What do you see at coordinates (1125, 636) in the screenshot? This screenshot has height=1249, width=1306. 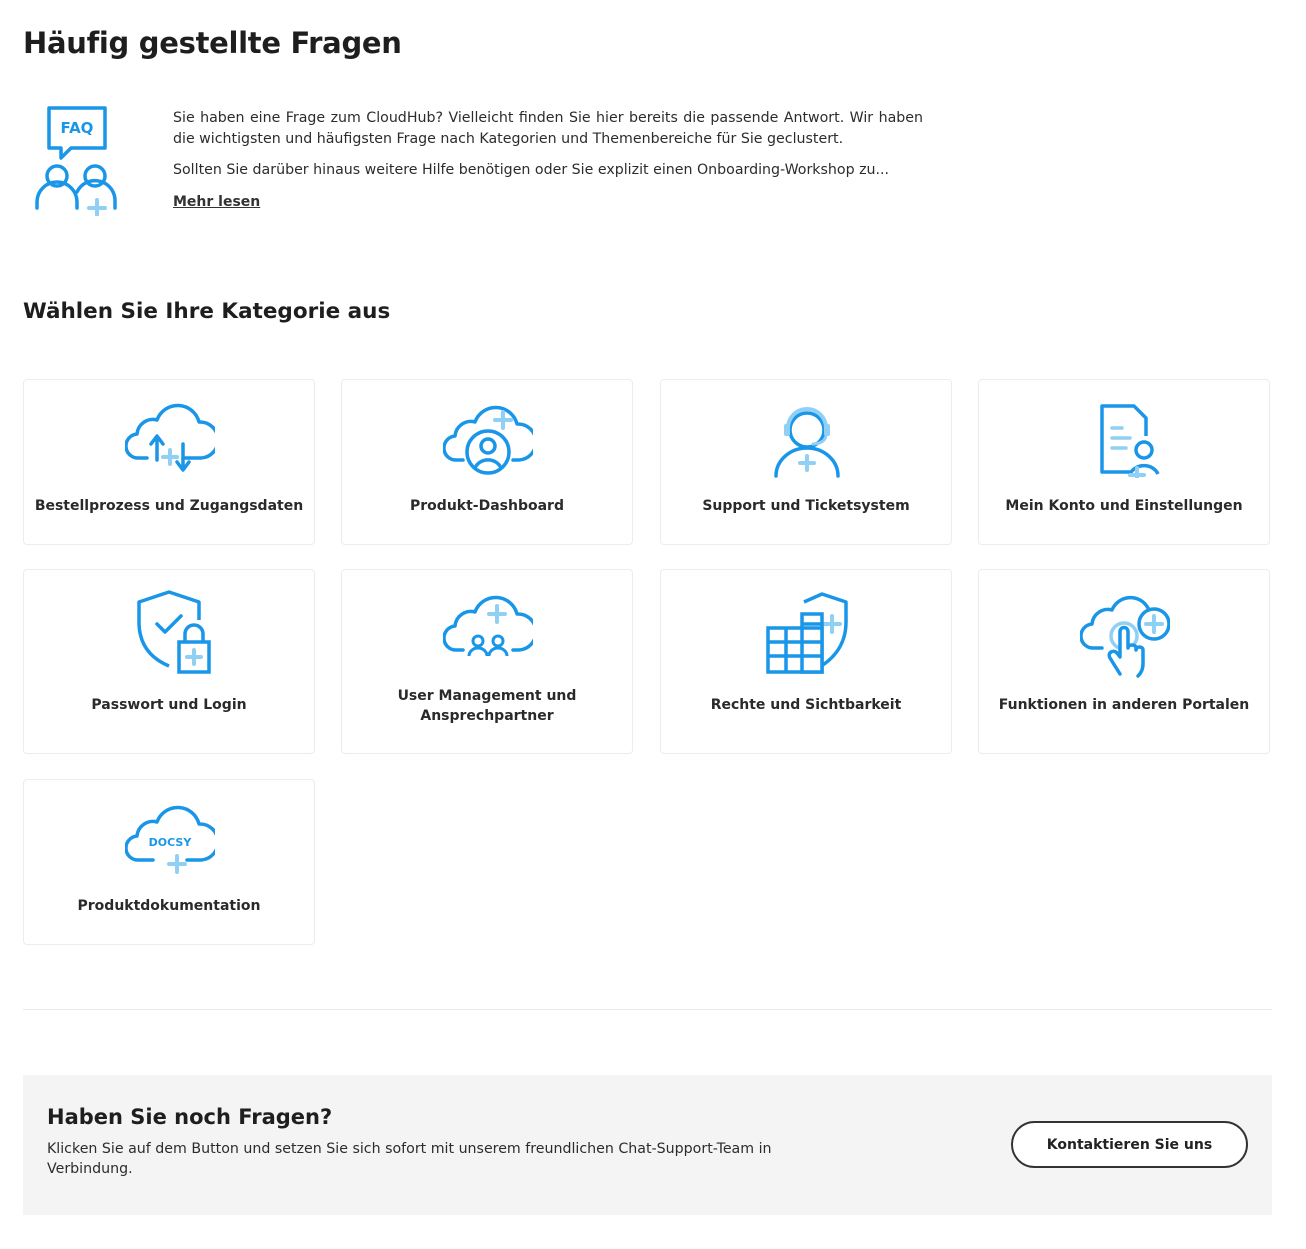 I see `cloud-touch-icon` at bounding box center [1125, 636].